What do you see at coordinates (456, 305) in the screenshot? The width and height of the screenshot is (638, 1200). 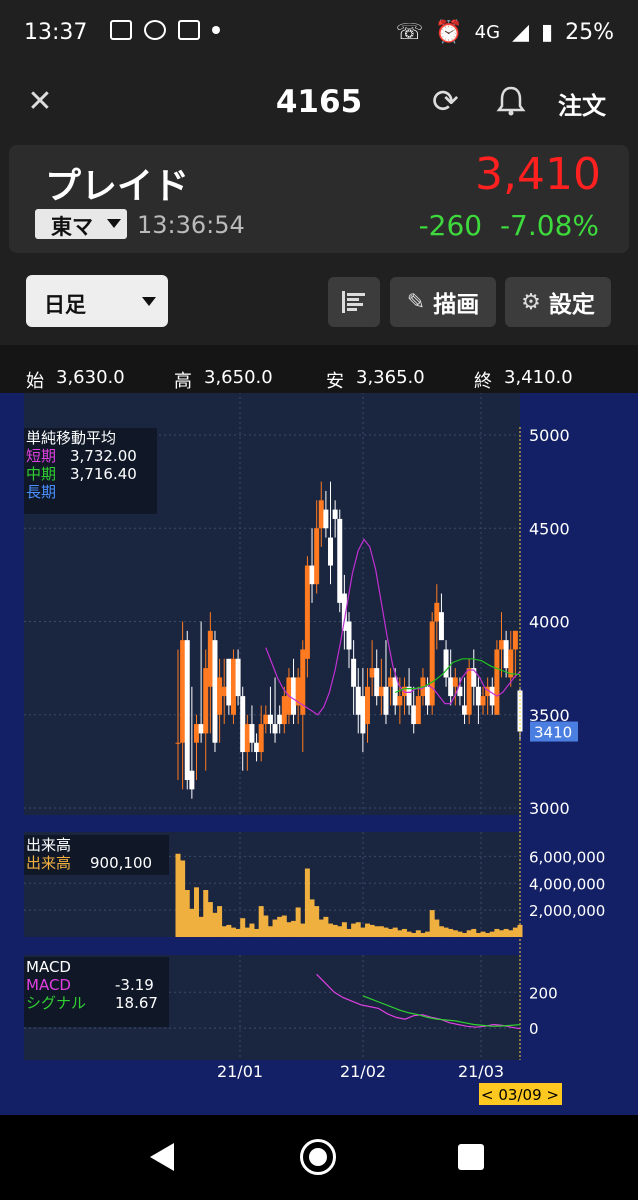 I see `draw-label: 描画` at bounding box center [456, 305].